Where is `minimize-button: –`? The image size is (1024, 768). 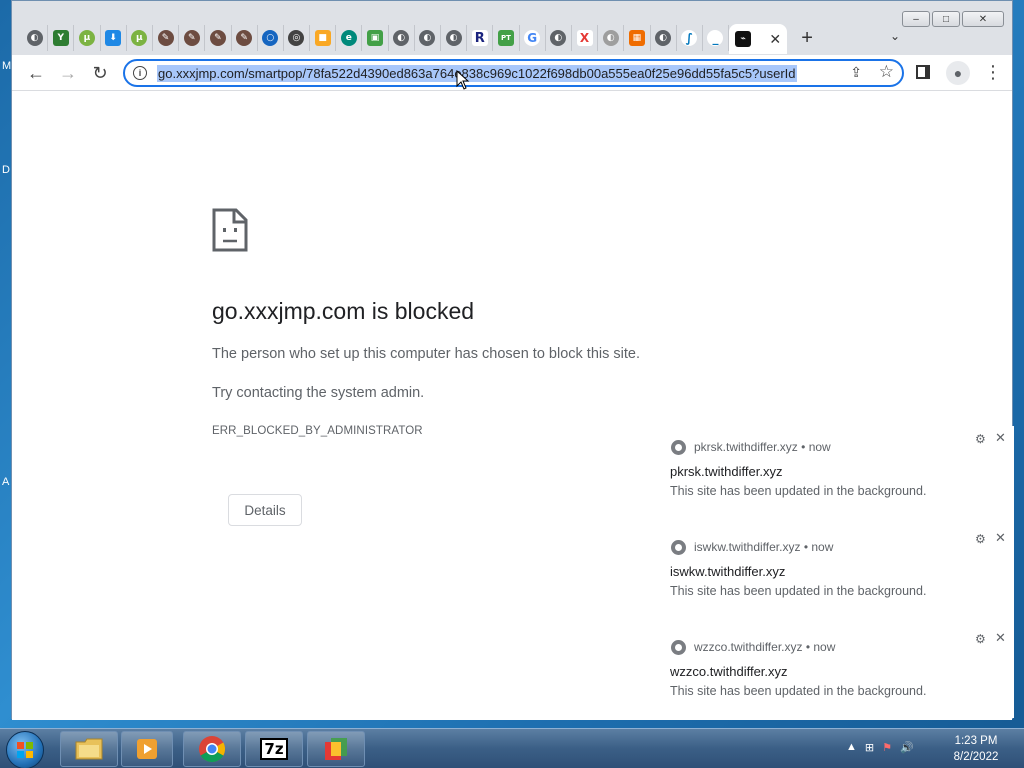 minimize-button: – is located at coordinates (916, 19).